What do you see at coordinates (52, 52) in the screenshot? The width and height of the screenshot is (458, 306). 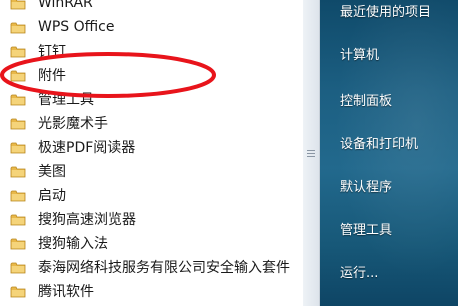 I see `program-label: 钉钉` at bounding box center [52, 52].